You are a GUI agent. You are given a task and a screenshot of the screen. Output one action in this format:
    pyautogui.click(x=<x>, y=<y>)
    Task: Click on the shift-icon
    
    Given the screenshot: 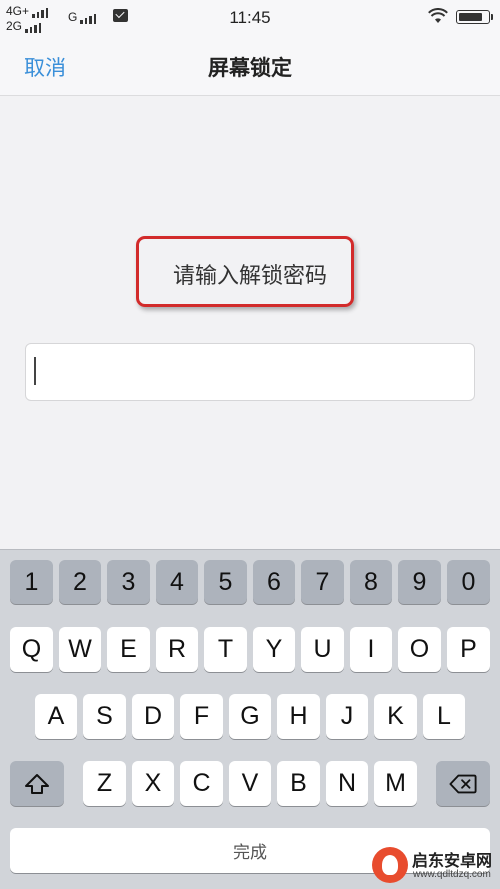 What is the action you would take?
    pyautogui.click(x=37, y=783)
    